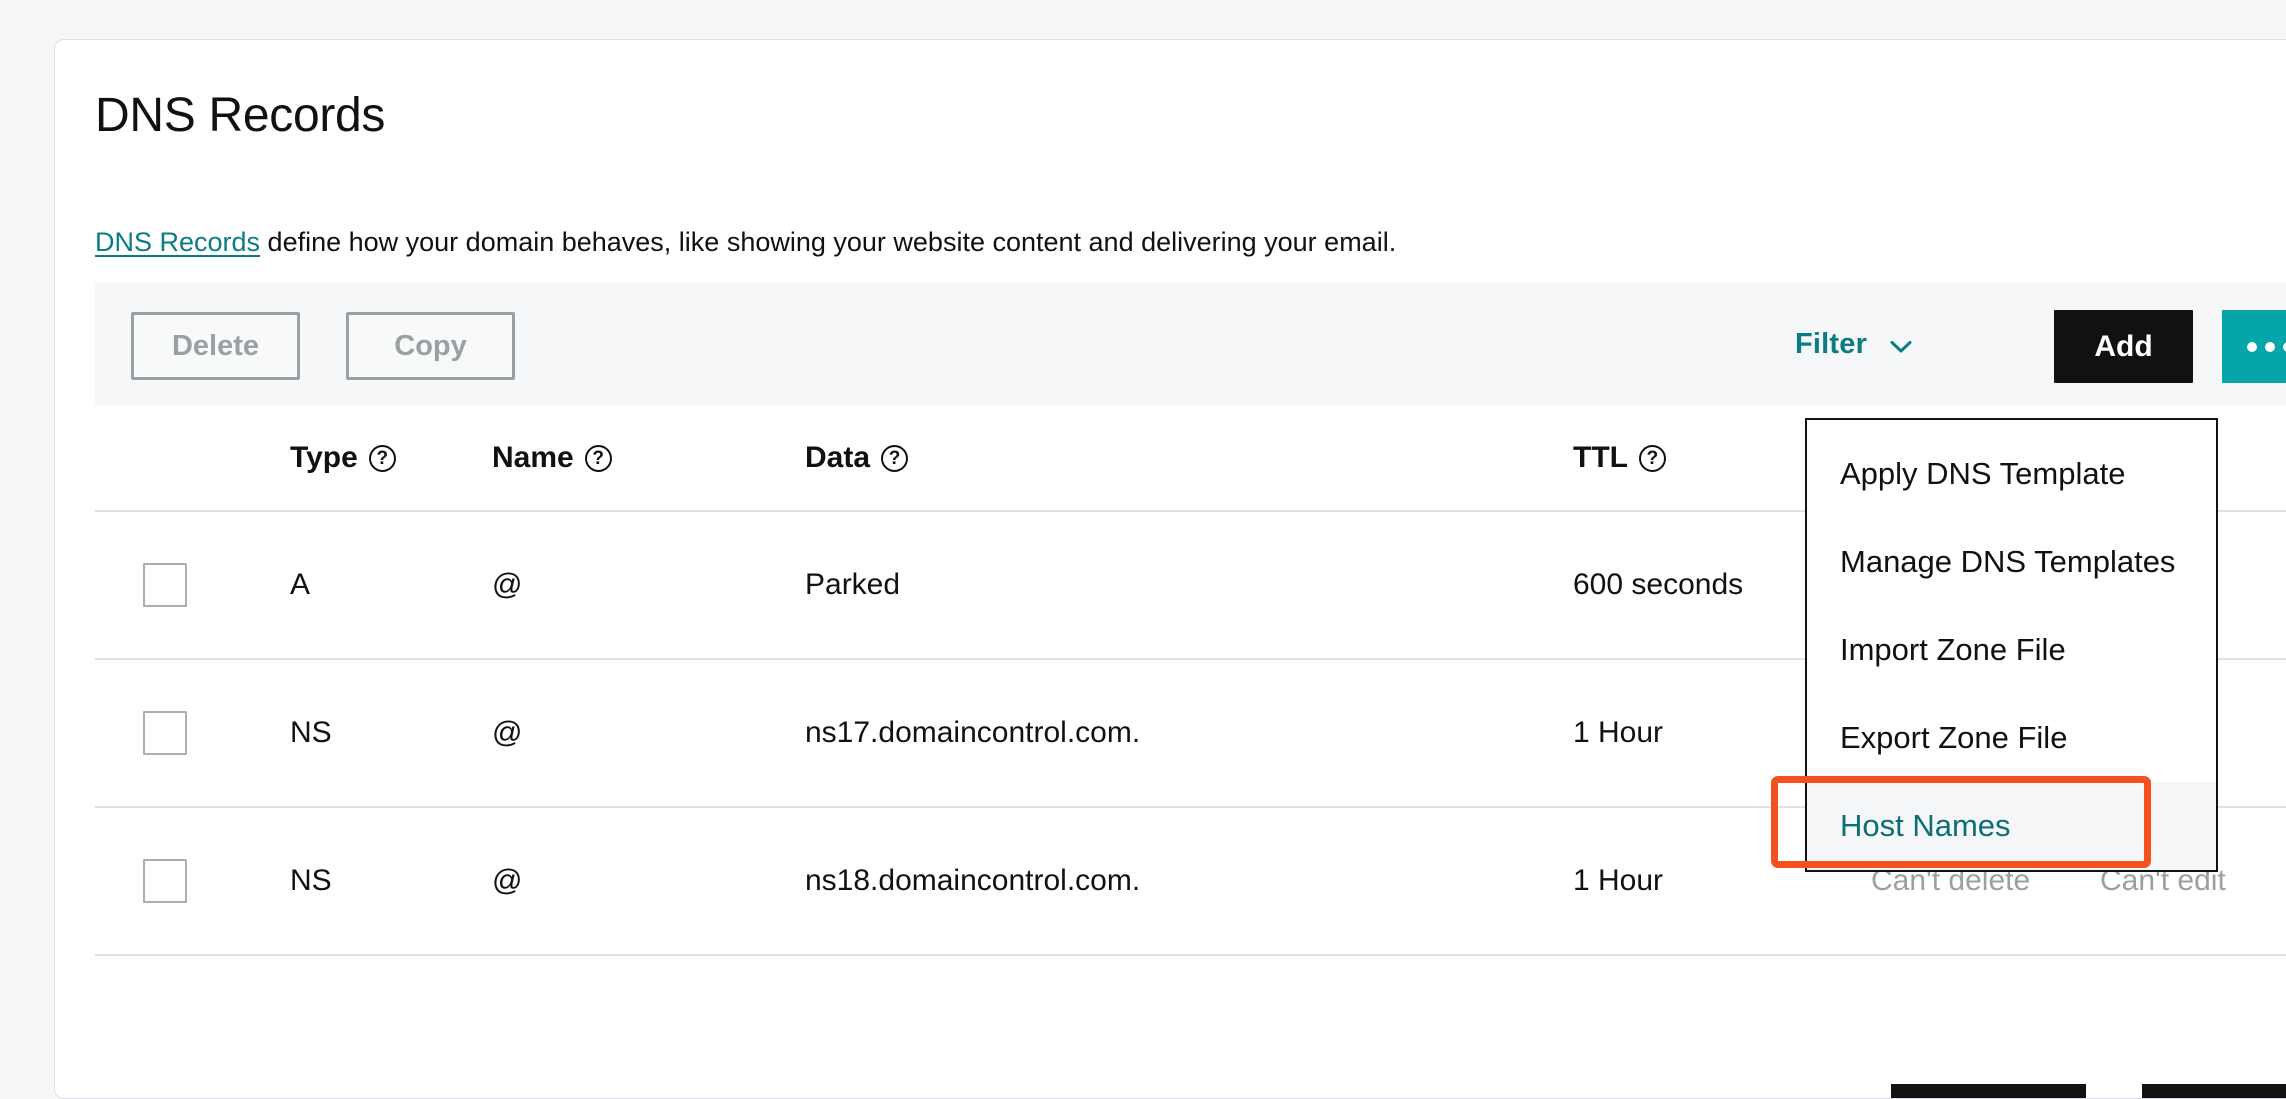  What do you see at coordinates (2011, 474) in the screenshot?
I see `menu-item-apply-dns-template: Apply DNS Template` at bounding box center [2011, 474].